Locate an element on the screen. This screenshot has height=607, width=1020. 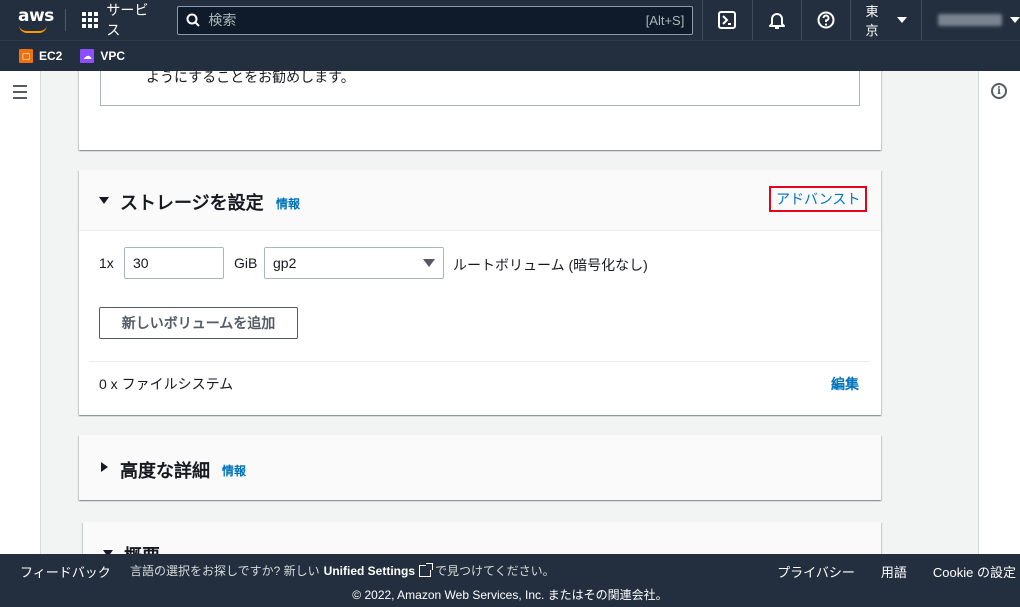
help-icon is located at coordinates (826, 20).